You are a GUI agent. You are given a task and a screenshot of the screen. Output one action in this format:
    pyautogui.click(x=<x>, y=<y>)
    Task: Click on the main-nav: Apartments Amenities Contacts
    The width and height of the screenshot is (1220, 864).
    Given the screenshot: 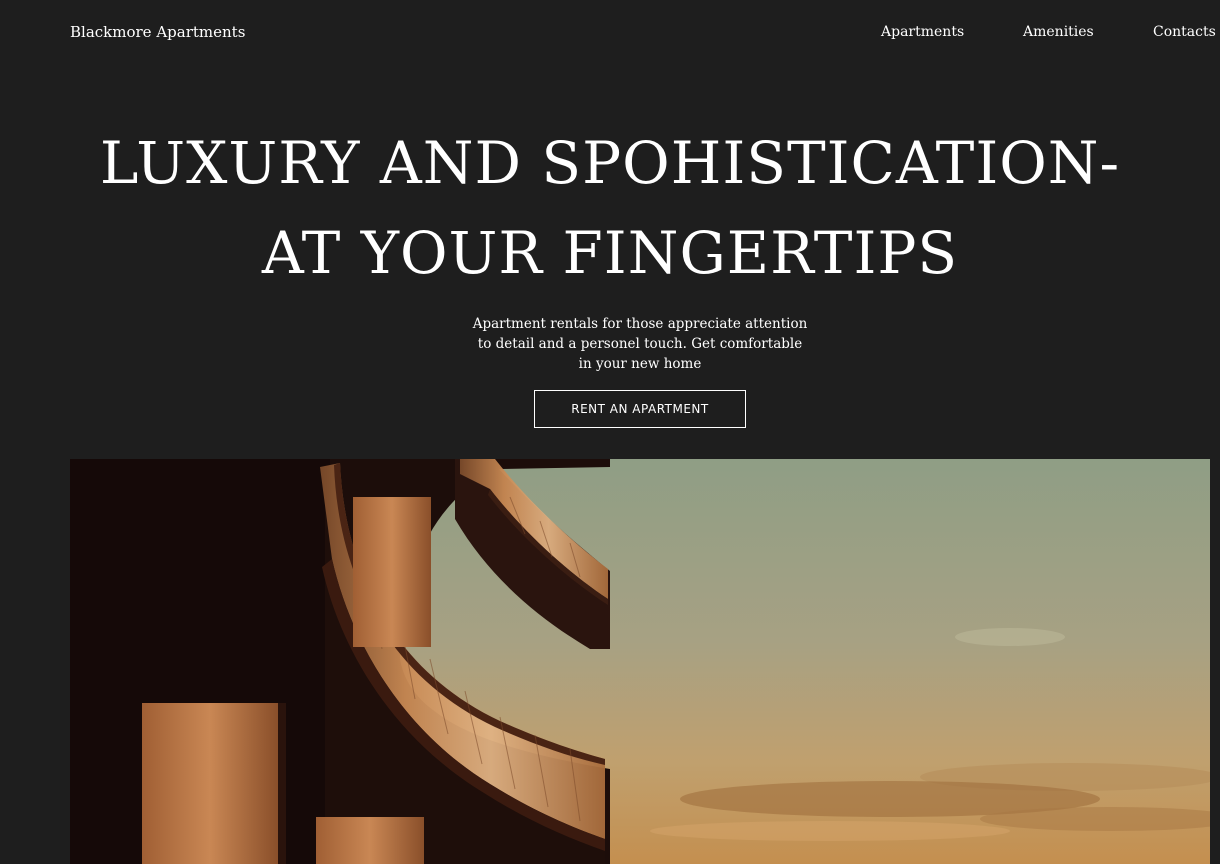 What is the action you would take?
    pyautogui.click(x=610, y=32)
    